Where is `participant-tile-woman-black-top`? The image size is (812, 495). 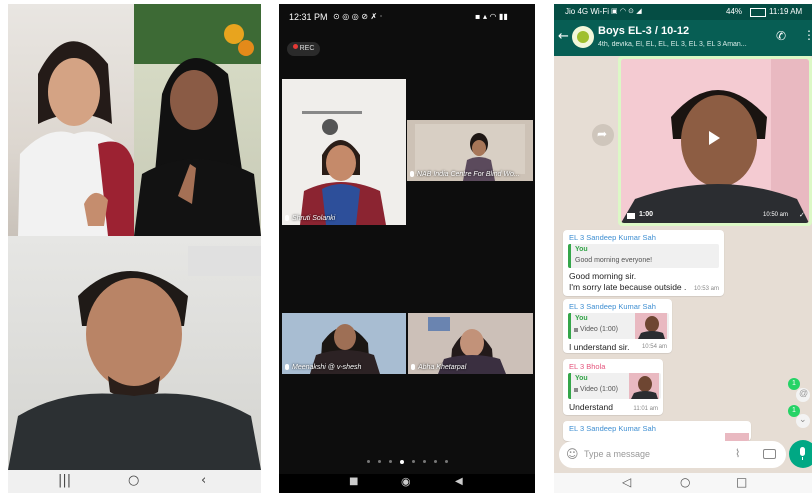 participant-tile-woman-black-top is located at coordinates (197, 120).